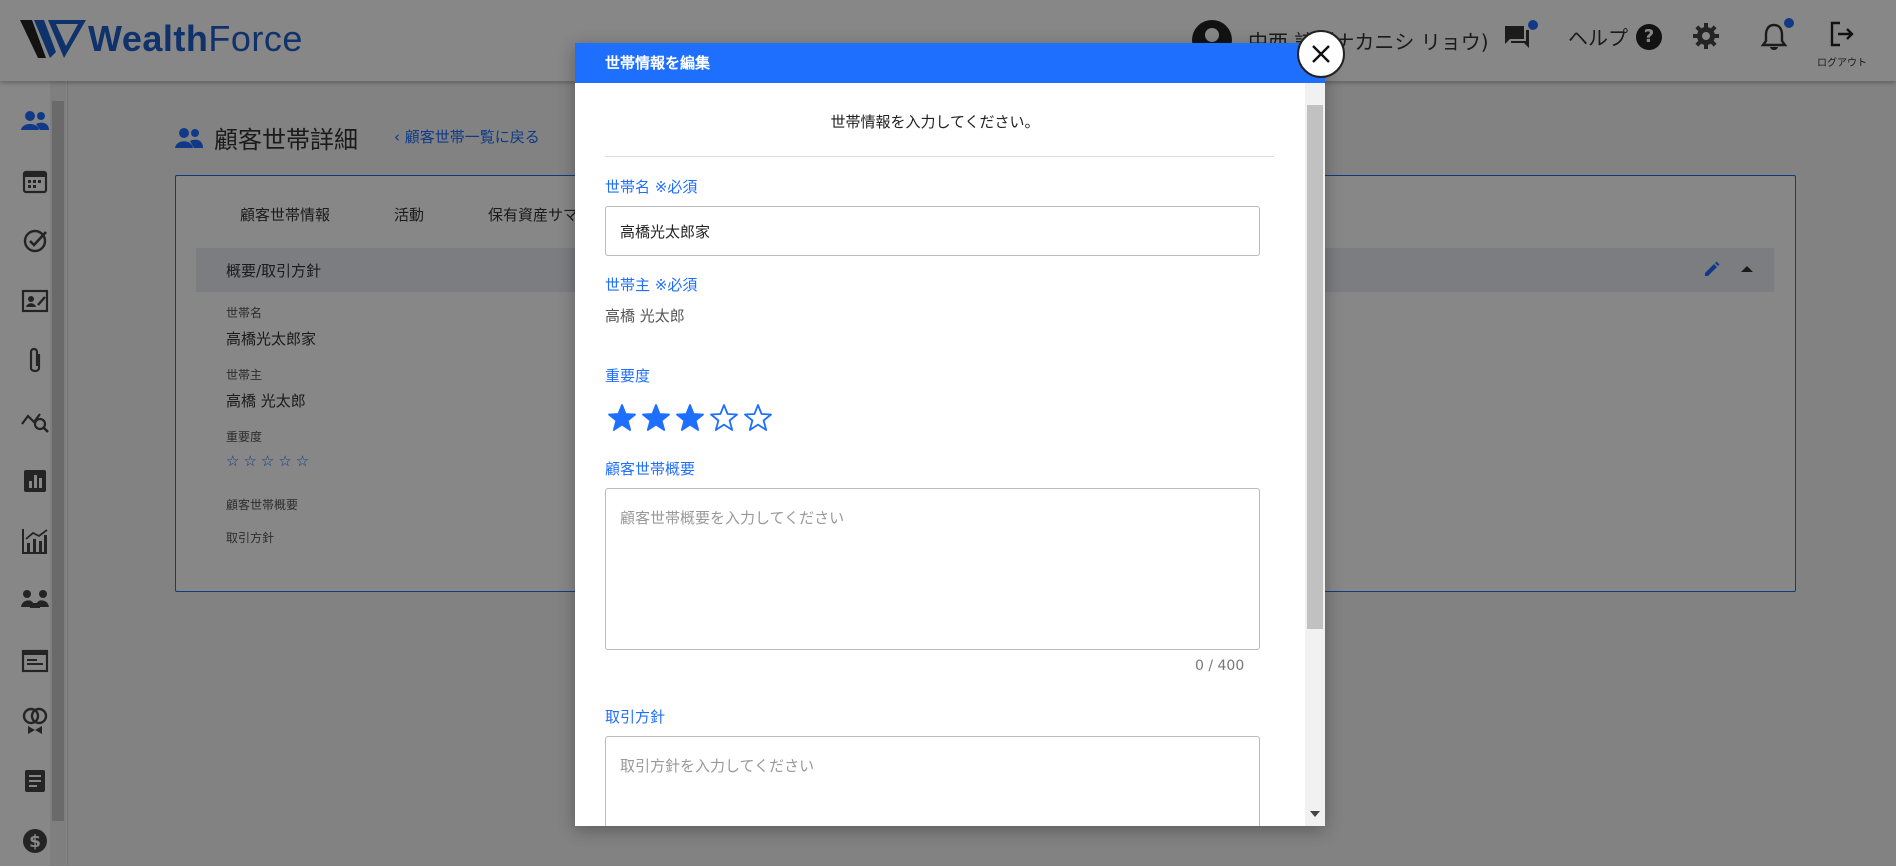 This screenshot has height=866, width=1896. What do you see at coordinates (950, 63) in the screenshot?
I see `dialog-title: 世帯情報を編集` at bounding box center [950, 63].